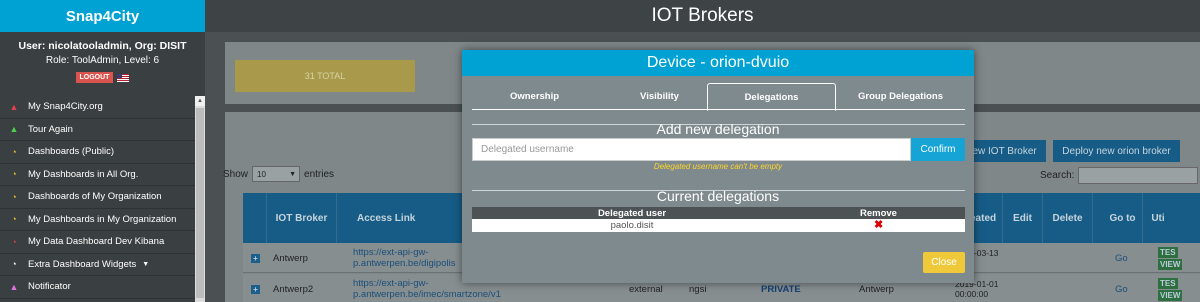 The height and width of the screenshot is (302, 1200). What do you see at coordinates (1023, 218) in the screenshot?
I see `column-edit: Edit` at bounding box center [1023, 218].